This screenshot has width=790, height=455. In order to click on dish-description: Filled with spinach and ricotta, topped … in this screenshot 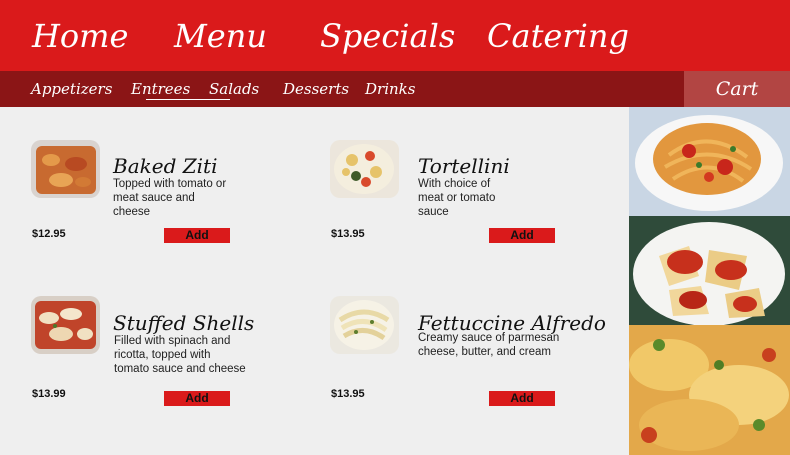, I will do `click(180, 355)`.